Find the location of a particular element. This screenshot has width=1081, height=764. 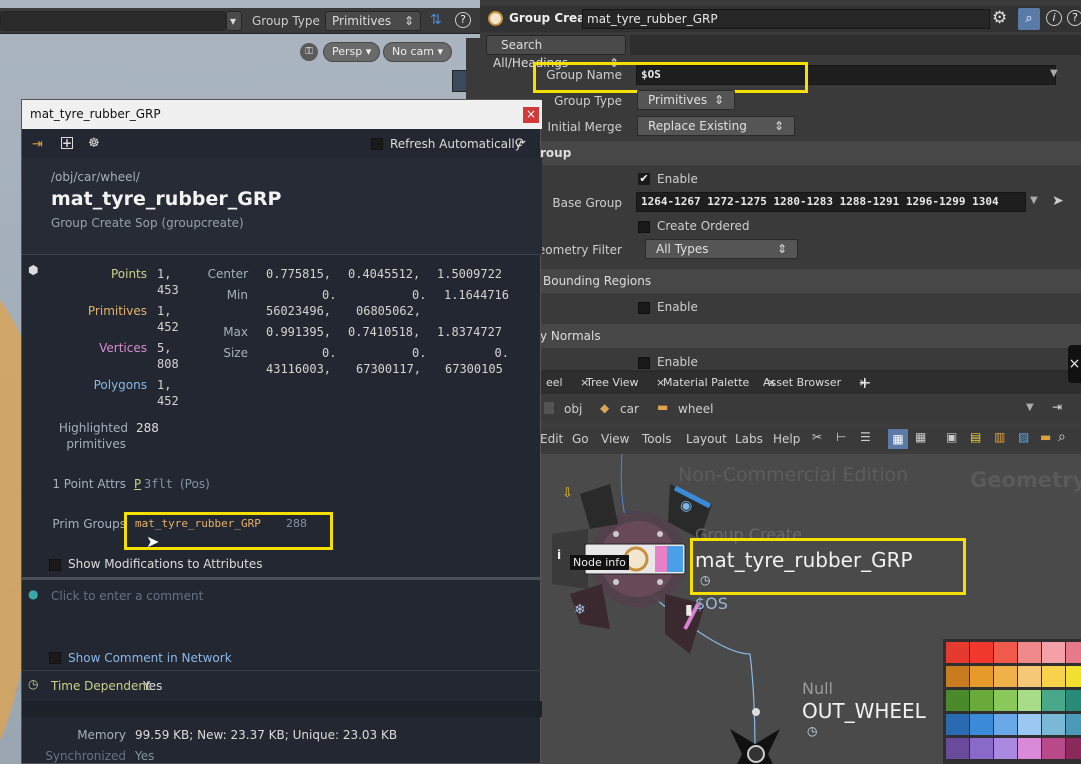

bypass-arrow-icon: ⇩ is located at coordinates (567, 493).